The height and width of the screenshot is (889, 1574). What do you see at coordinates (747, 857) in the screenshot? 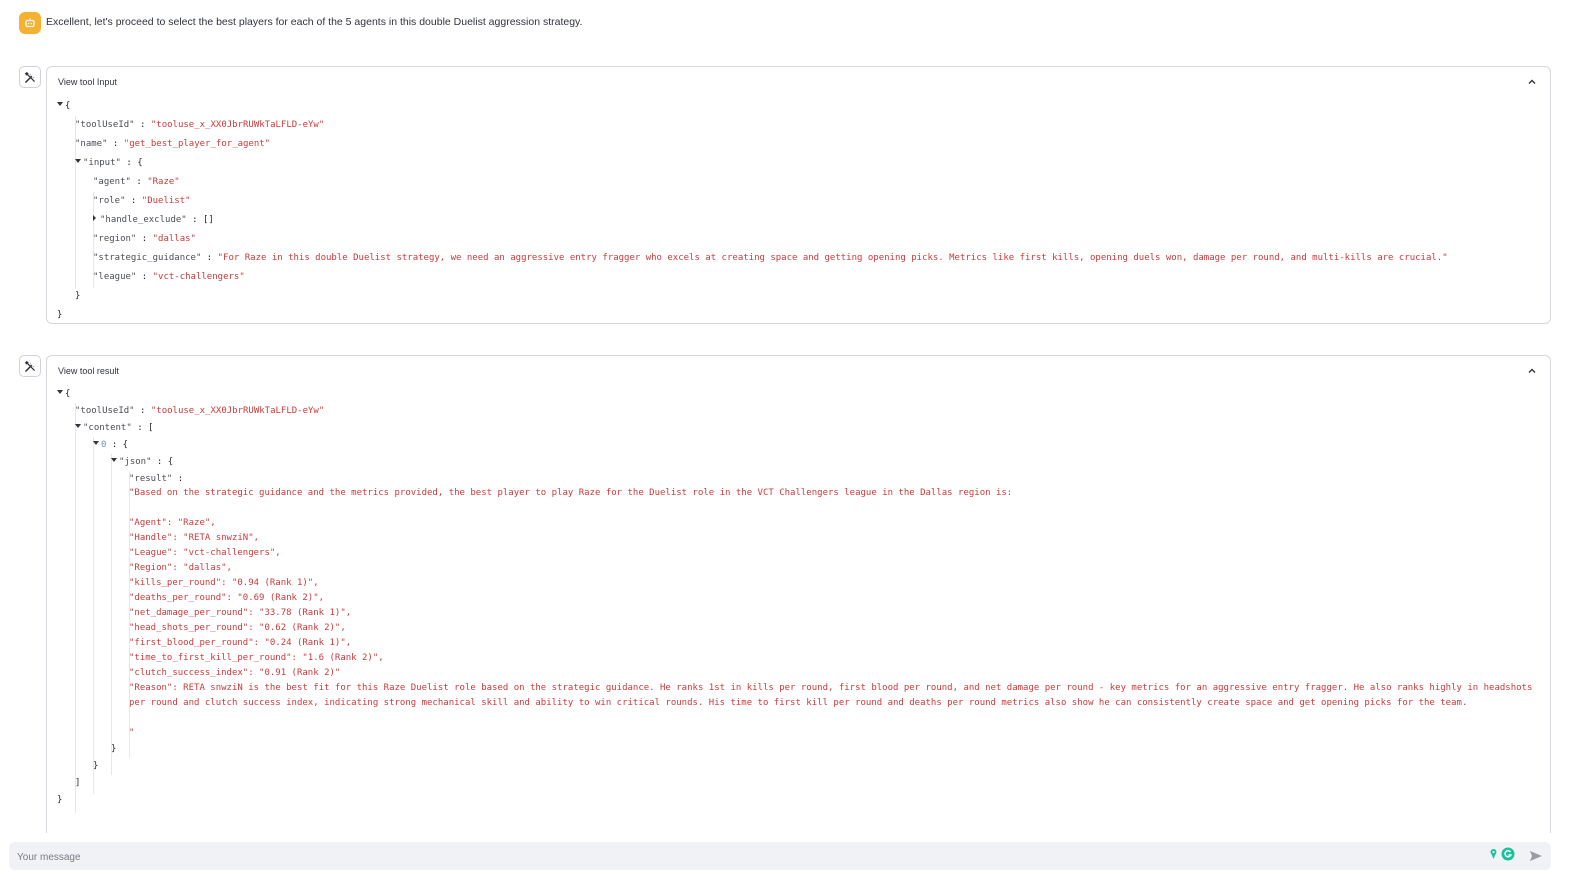
I see `message-input` at bounding box center [747, 857].